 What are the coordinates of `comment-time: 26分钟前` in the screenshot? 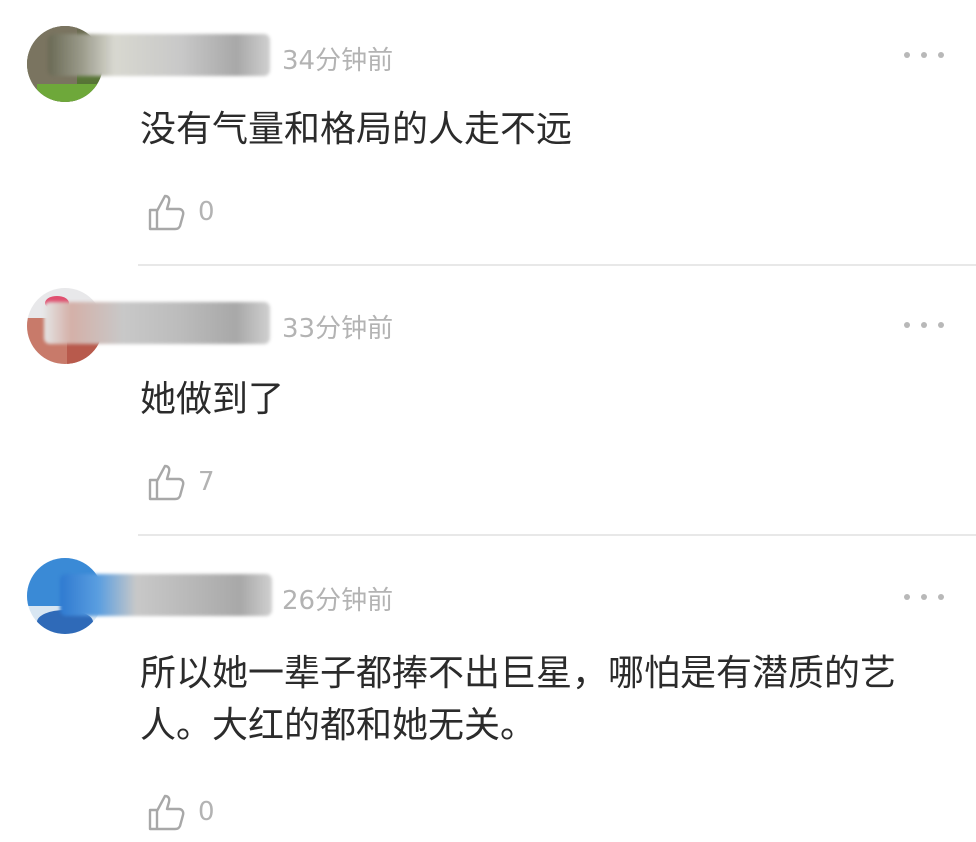 It's located at (338, 601).